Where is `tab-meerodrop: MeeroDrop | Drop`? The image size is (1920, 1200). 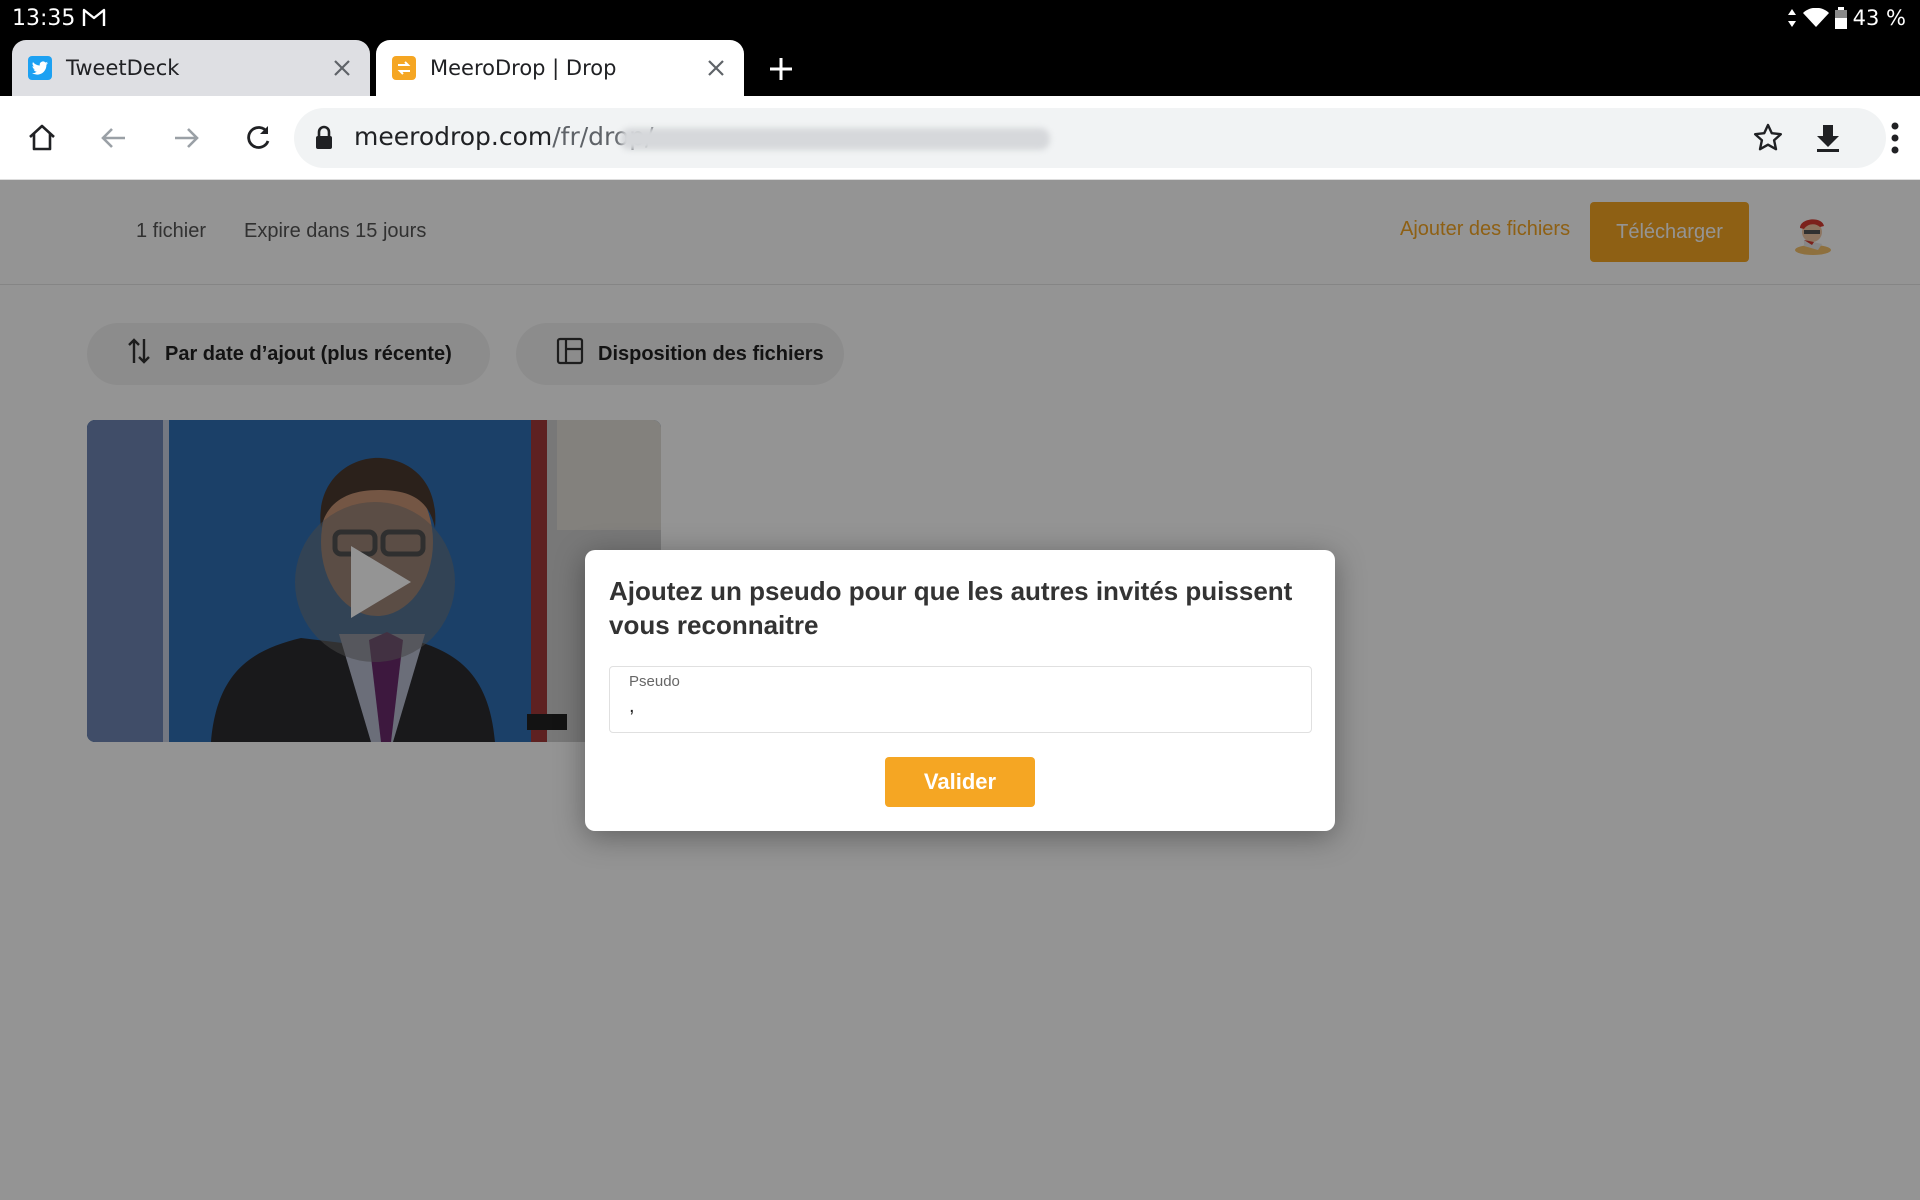 tab-meerodrop: MeeroDrop | Drop is located at coordinates (560, 68).